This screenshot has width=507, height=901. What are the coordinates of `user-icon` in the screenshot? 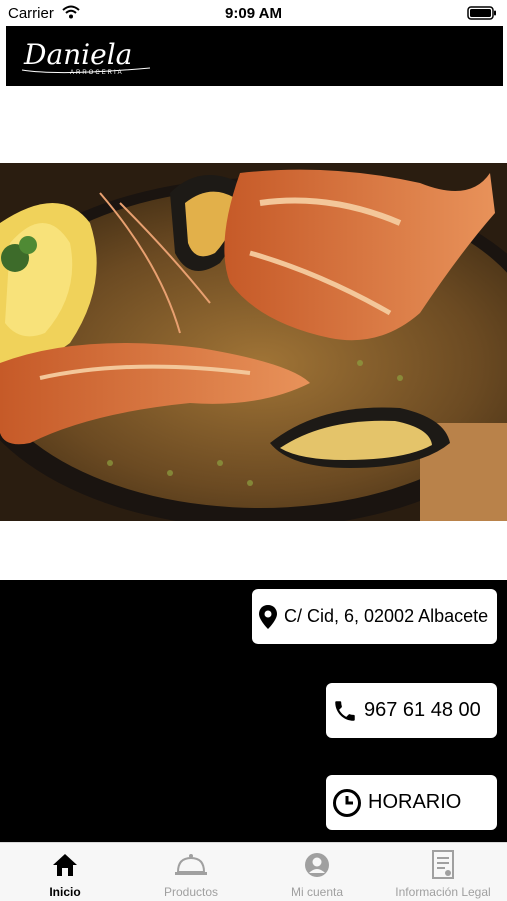 It's located at (317, 865).